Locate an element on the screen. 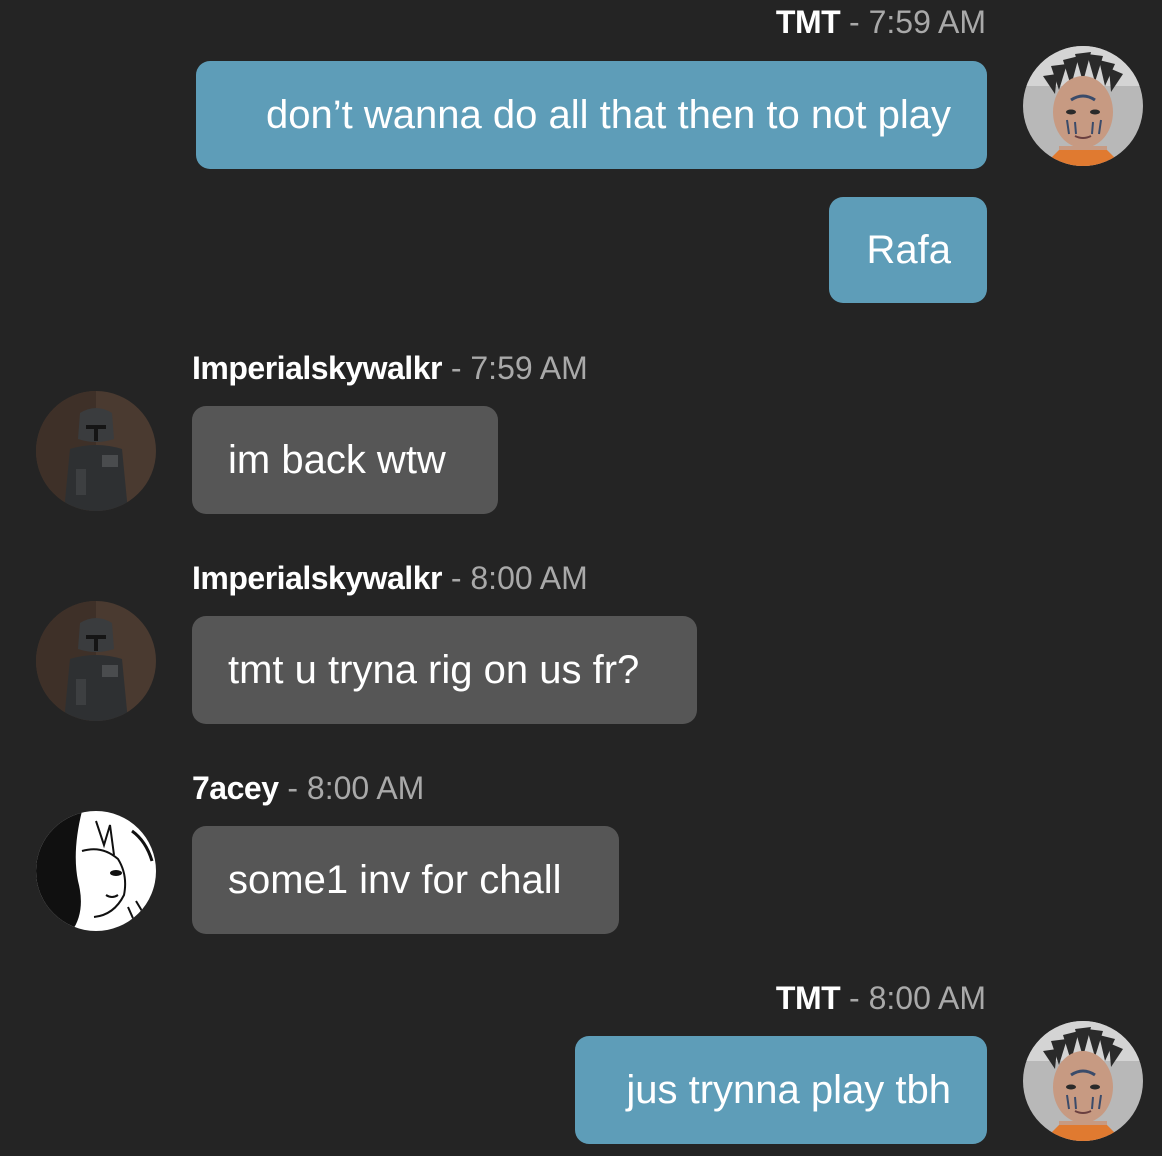 The image size is (1162, 1156). message-text: some1 inv for chall is located at coordinates (395, 880).